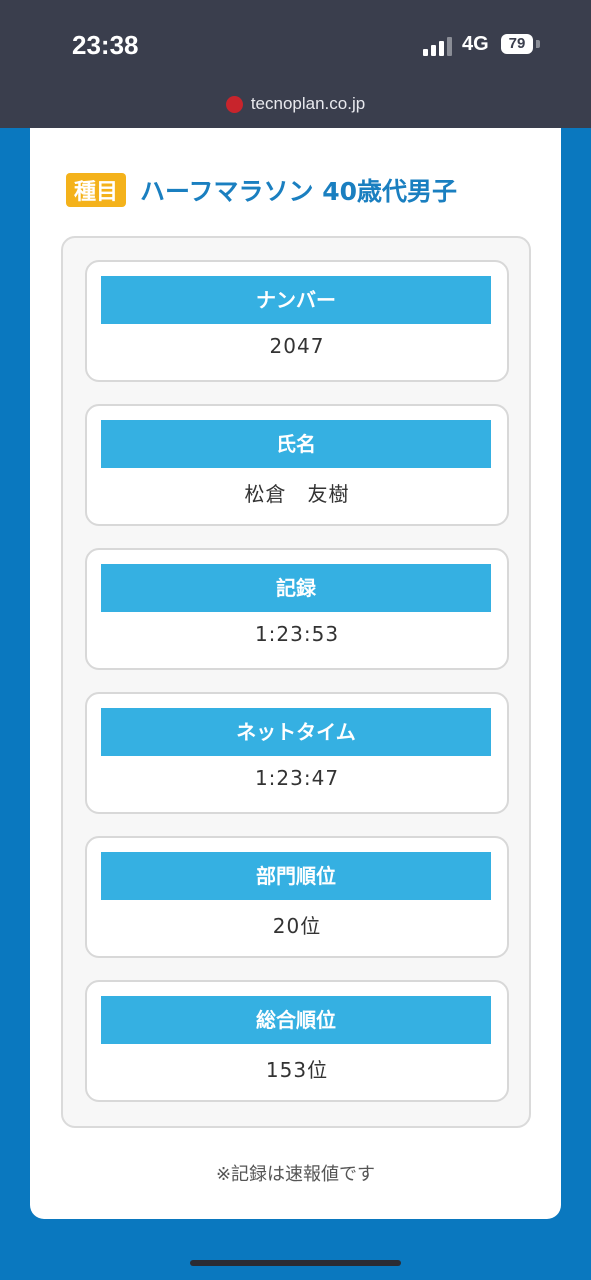 Image resolution: width=591 pixels, height=1280 pixels. Describe the element at coordinates (296, 588) in the screenshot. I see `result-label: 記録` at that location.